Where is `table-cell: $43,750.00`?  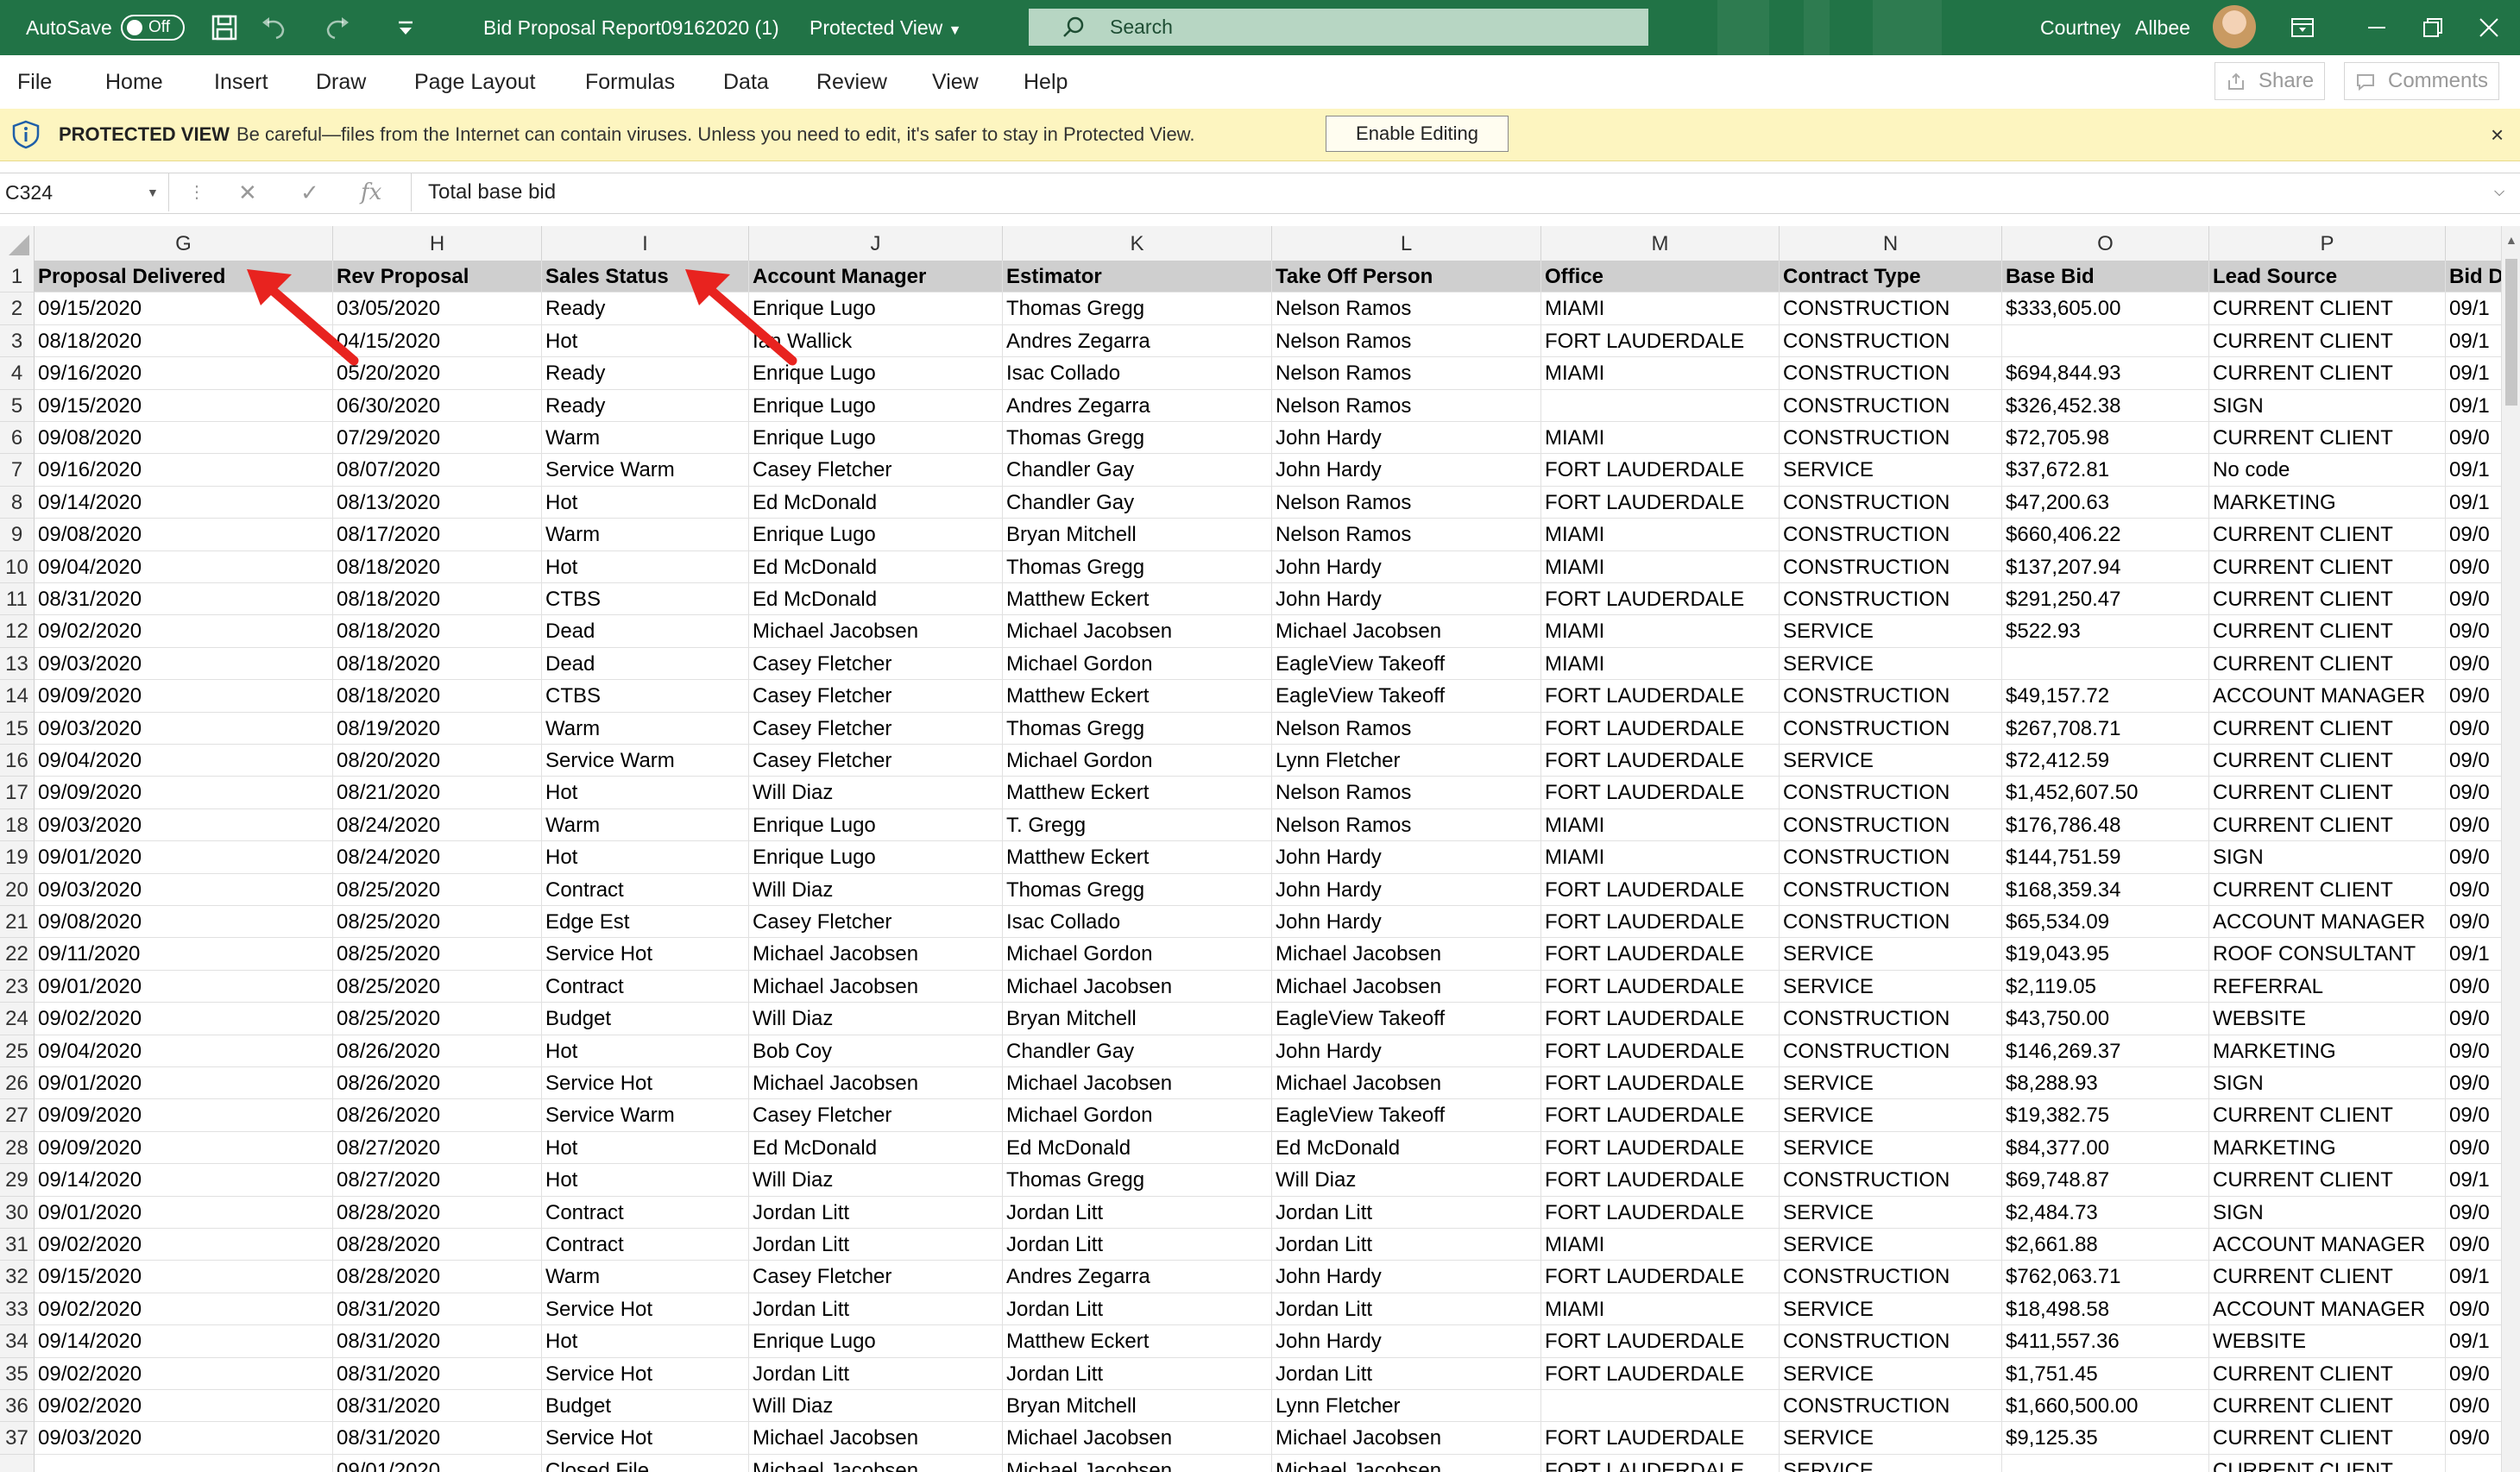
table-cell: $43,750.00 is located at coordinates (2105, 1019).